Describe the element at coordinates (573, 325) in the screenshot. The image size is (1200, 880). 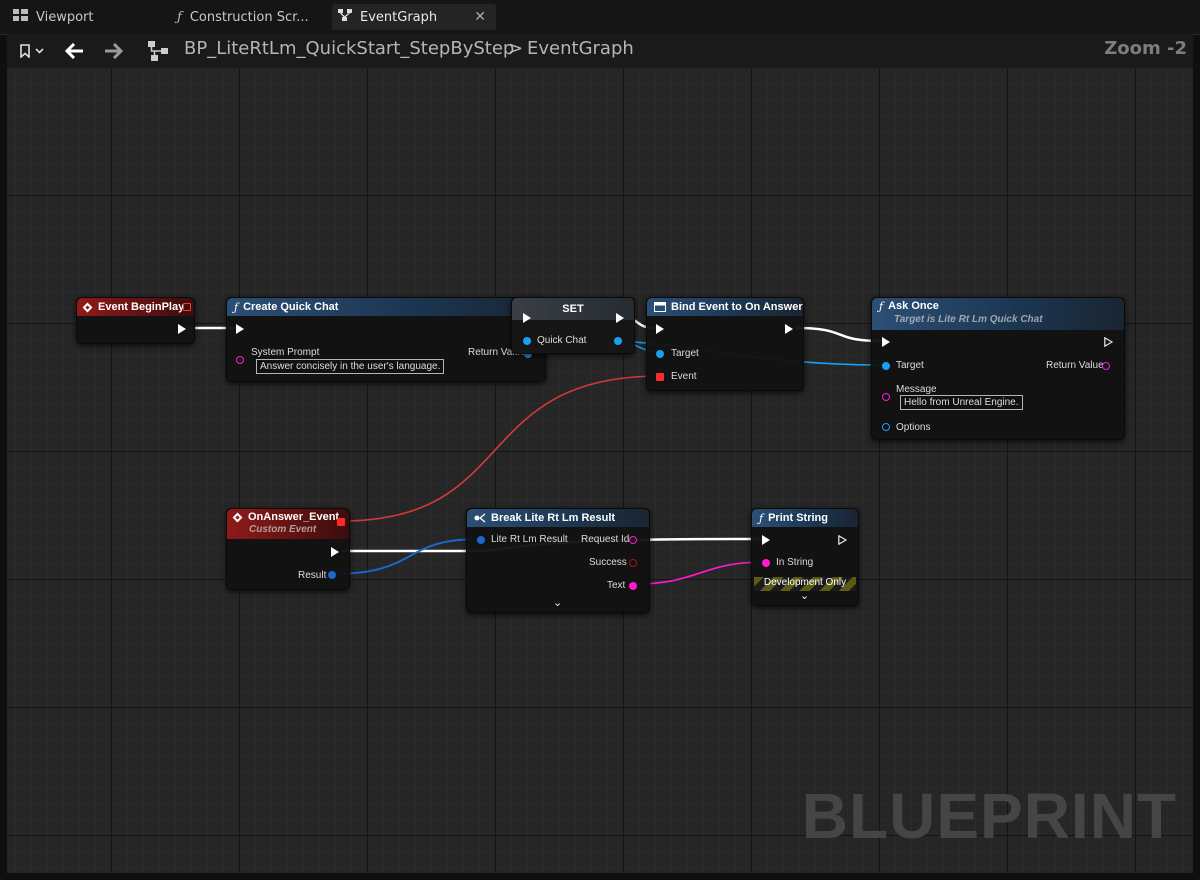
I see `node-set-quick-chat: SET Quick Chat` at that location.